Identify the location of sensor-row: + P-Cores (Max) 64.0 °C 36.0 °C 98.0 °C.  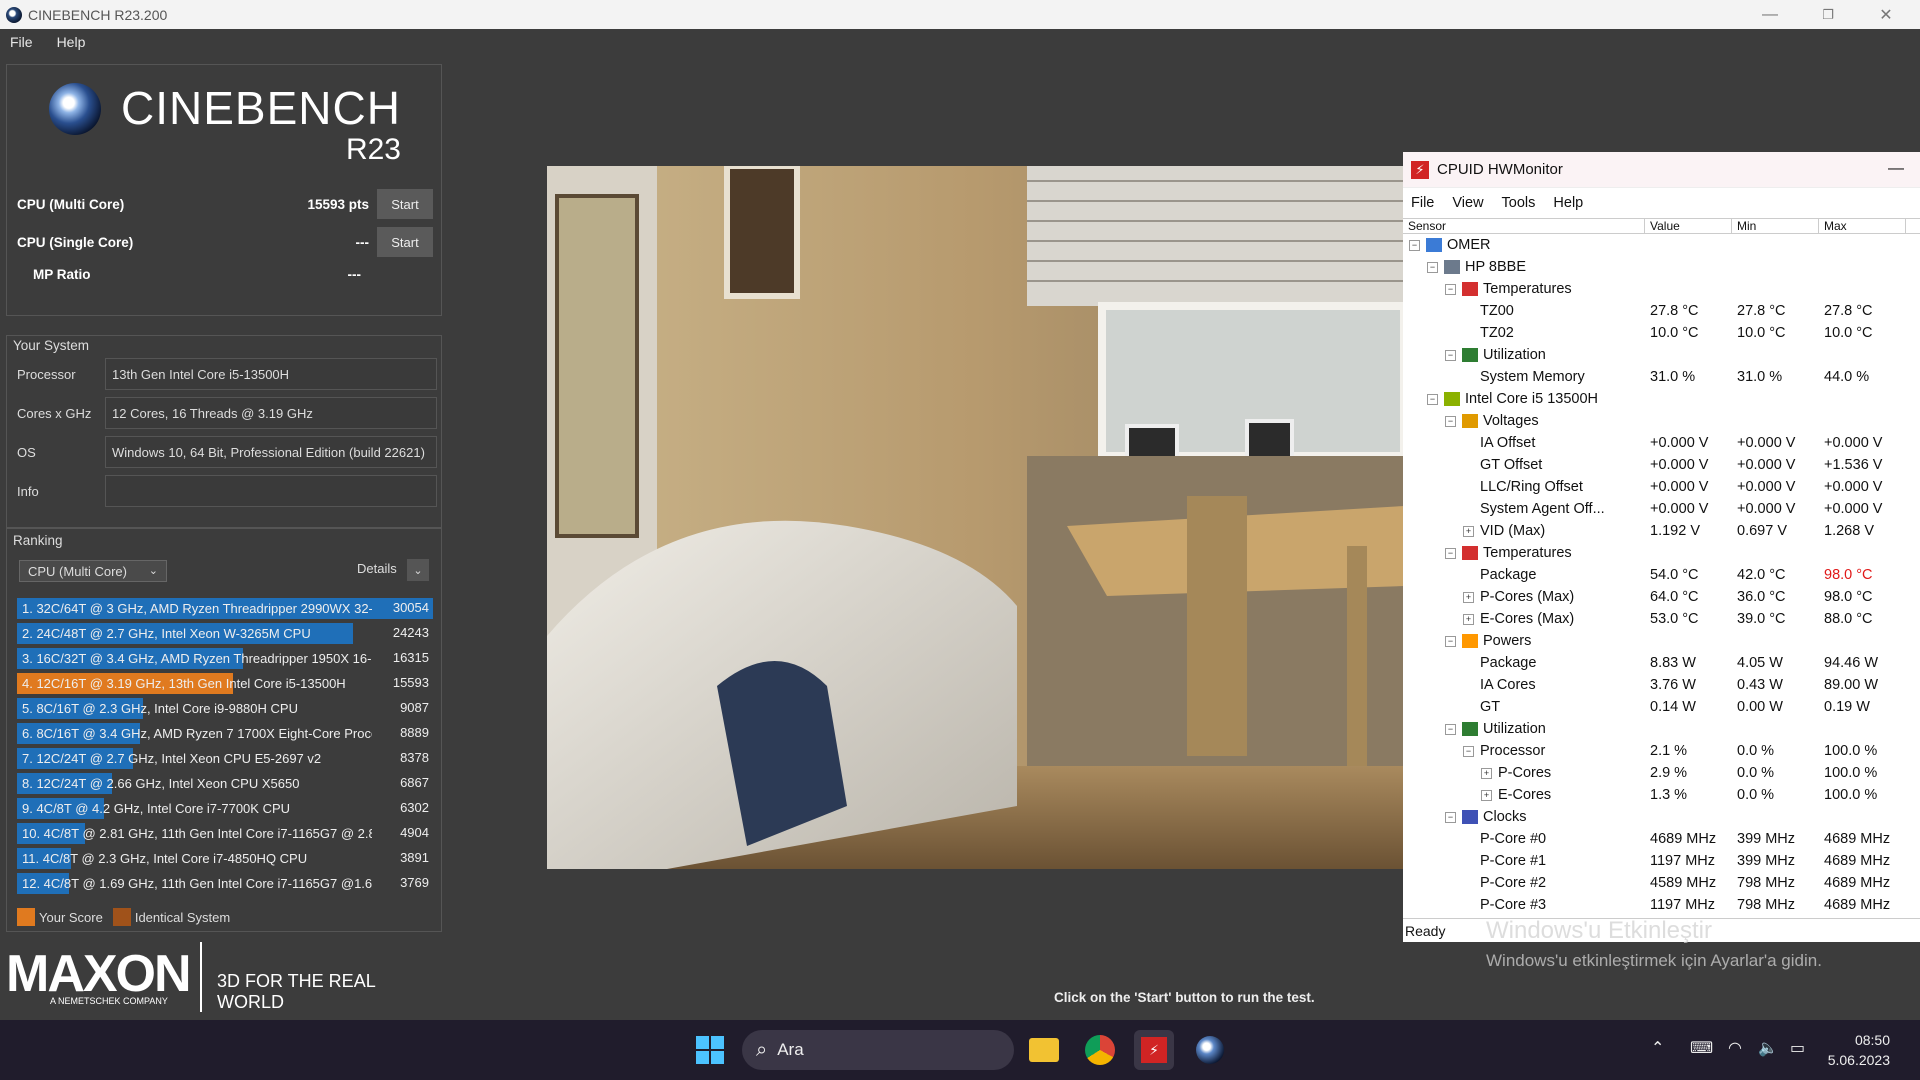
(1661, 597).